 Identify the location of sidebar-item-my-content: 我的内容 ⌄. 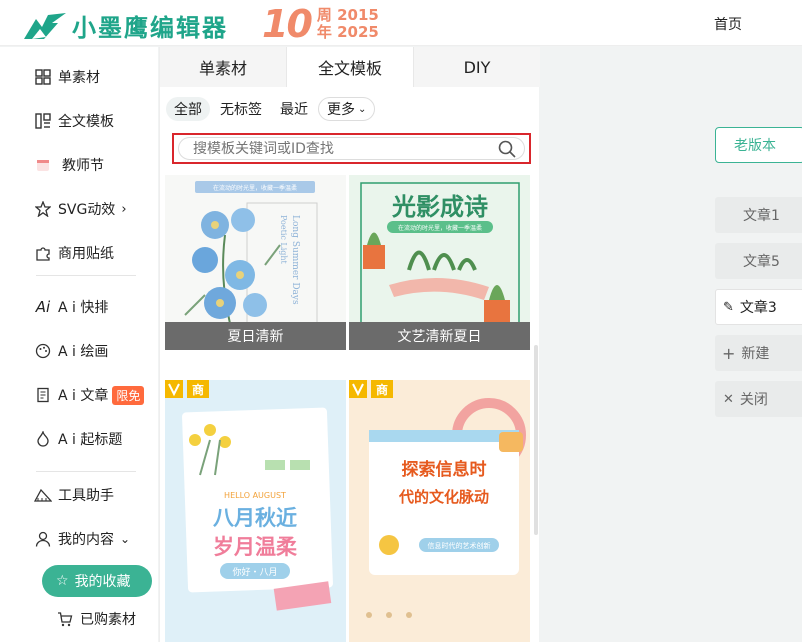
(82, 539).